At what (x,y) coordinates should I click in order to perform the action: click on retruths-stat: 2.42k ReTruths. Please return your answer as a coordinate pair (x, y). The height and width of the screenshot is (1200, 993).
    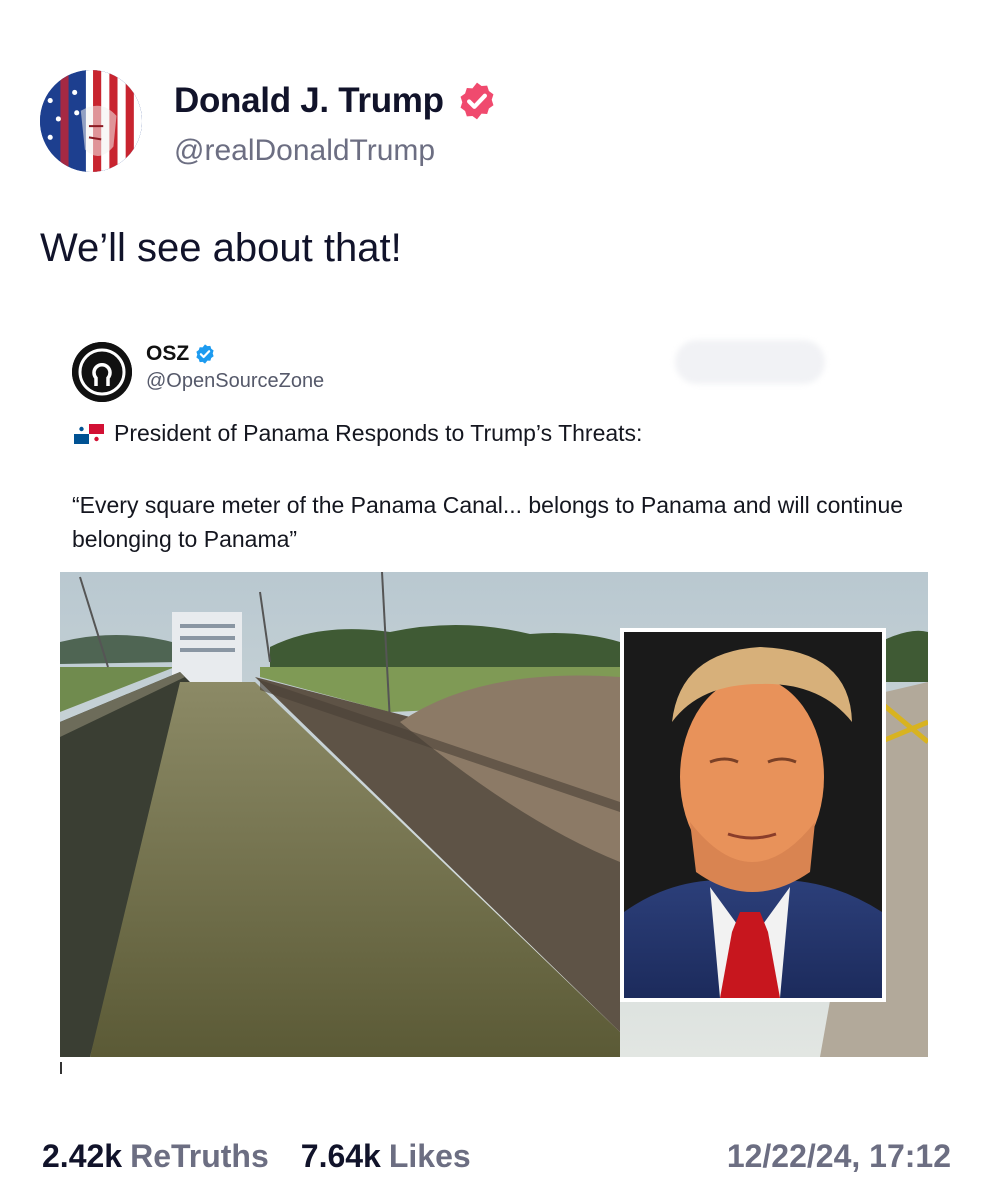
    Looking at the image, I should click on (155, 1156).